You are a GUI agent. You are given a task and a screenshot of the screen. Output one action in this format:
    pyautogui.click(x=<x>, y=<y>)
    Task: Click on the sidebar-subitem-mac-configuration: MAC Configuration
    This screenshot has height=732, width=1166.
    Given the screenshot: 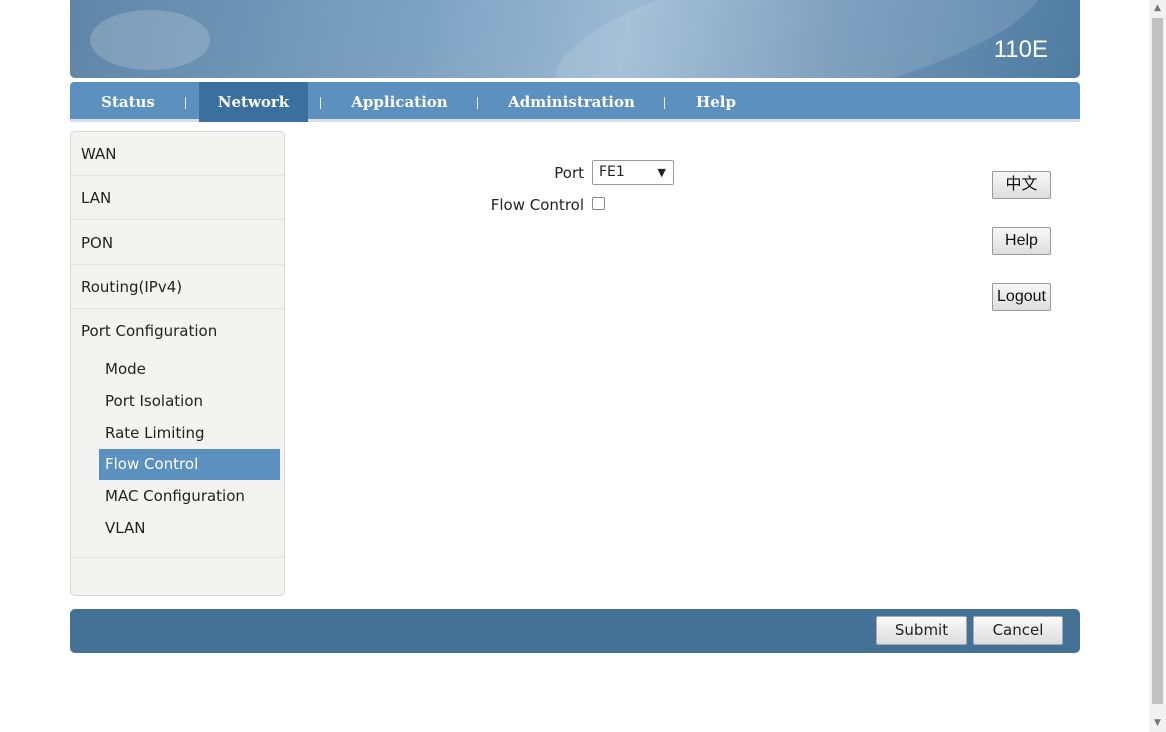 What is the action you would take?
    pyautogui.click(x=189, y=496)
    